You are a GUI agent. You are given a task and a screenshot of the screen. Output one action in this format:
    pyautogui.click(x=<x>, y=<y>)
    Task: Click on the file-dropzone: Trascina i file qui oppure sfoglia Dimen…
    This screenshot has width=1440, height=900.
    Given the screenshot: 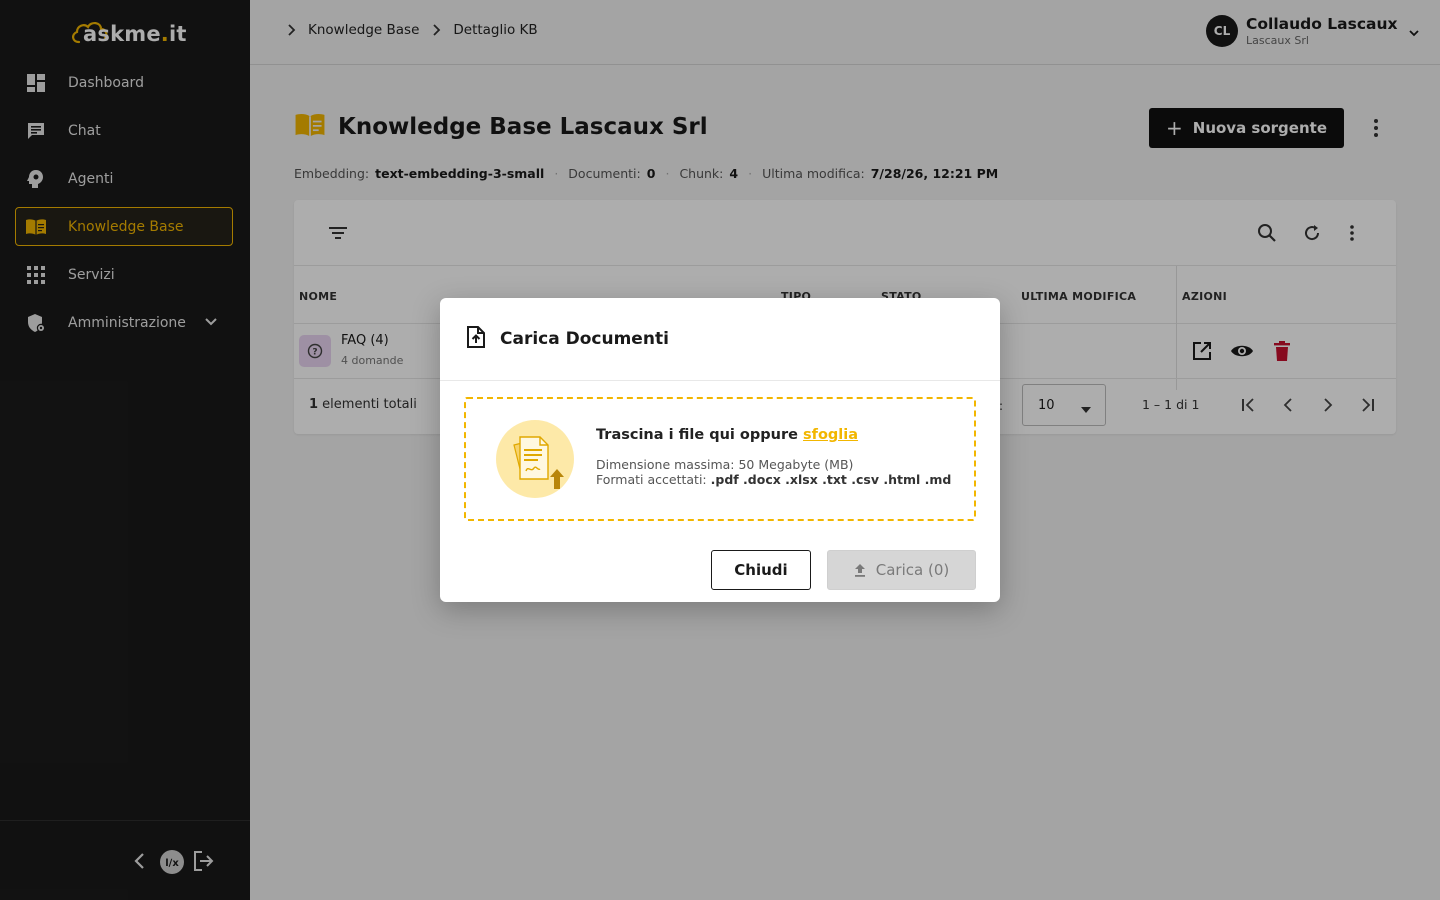 What is the action you would take?
    pyautogui.click(x=720, y=459)
    